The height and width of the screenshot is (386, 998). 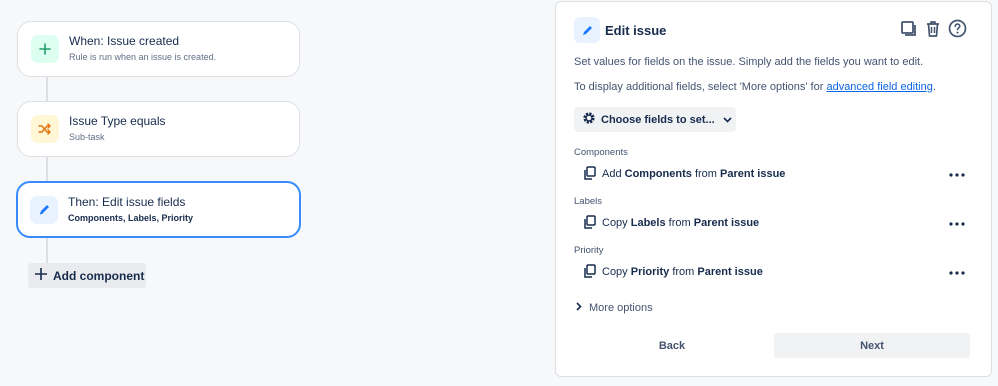 I want to click on duplicate-icon, so click(x=909, y=31).